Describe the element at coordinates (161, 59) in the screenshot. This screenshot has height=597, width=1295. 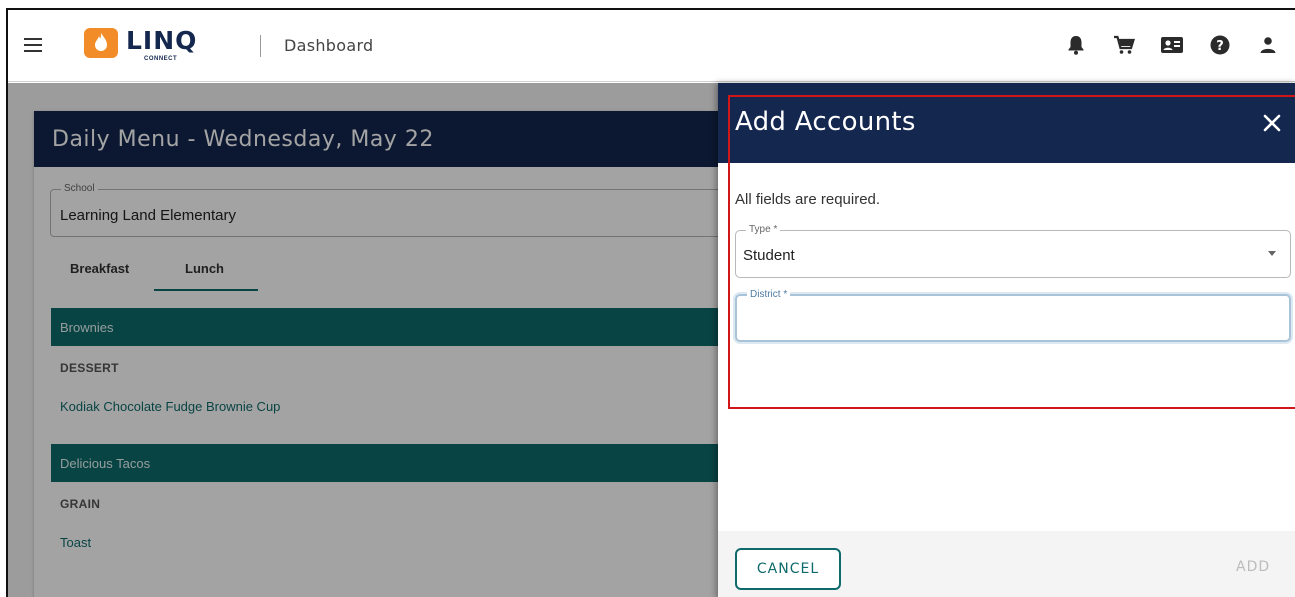
I see `logo-subtext: CONNECT` at that location.